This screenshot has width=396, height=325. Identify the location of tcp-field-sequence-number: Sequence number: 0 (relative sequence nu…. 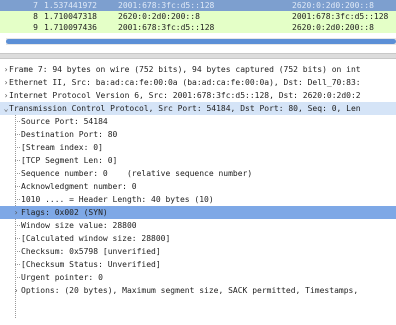
(198, 173).